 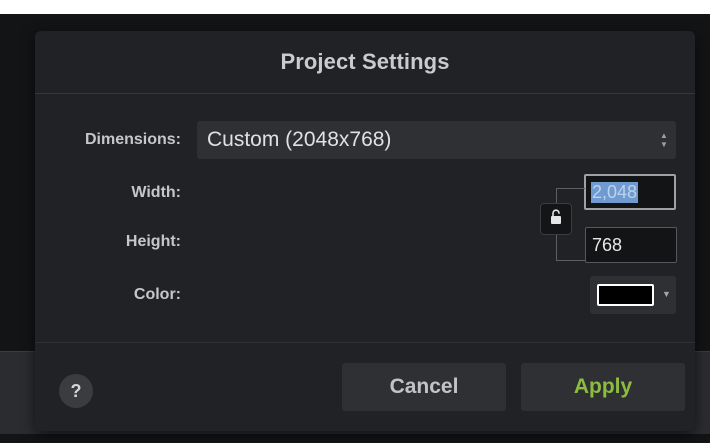 I want to click on cancel-button: Cancel, so click(x=424, y=387).